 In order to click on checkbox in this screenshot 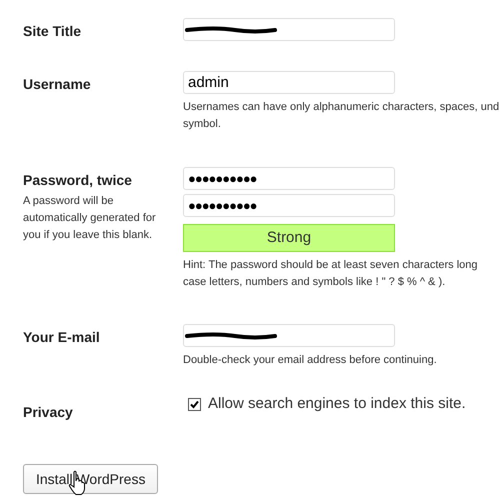, I will do `click(194, 404)`.